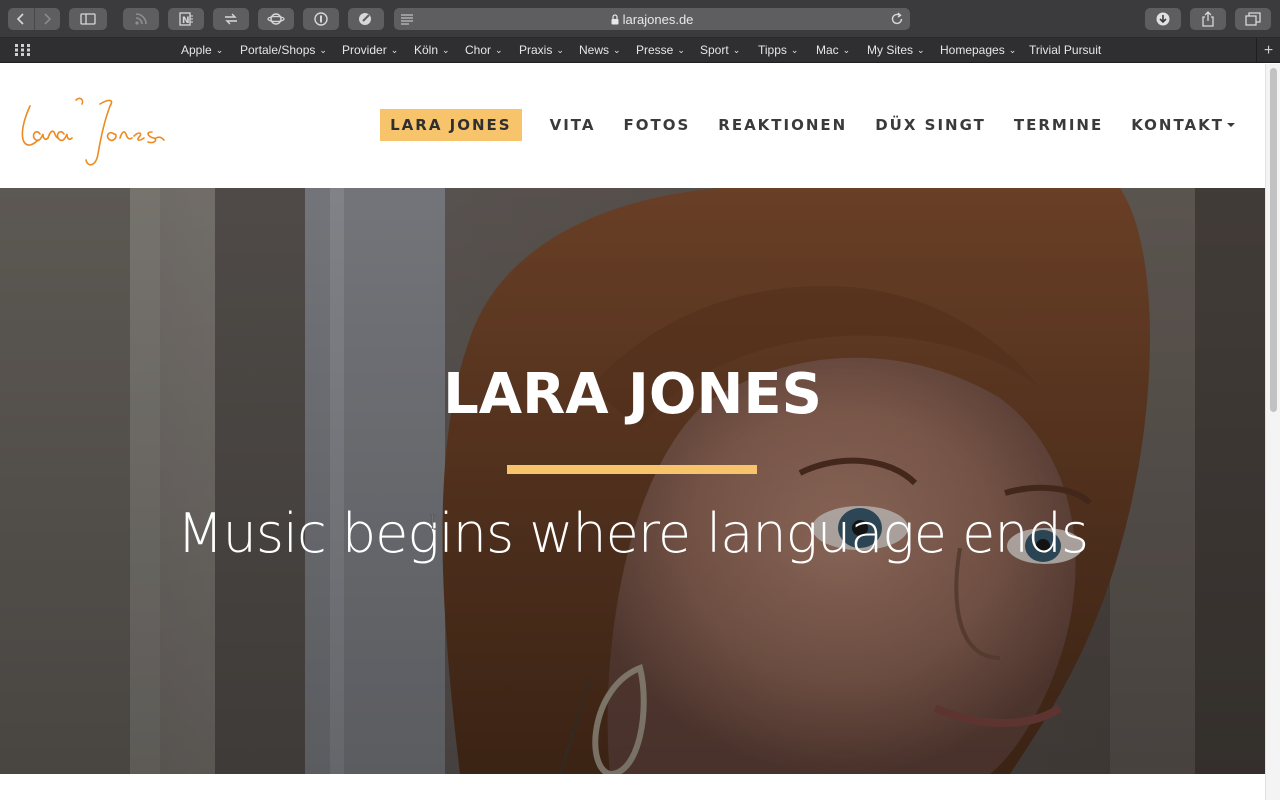 Image resolution: width=1280 pixels, height=800 pixels. I want to click on back-icon, so click(20, 19).